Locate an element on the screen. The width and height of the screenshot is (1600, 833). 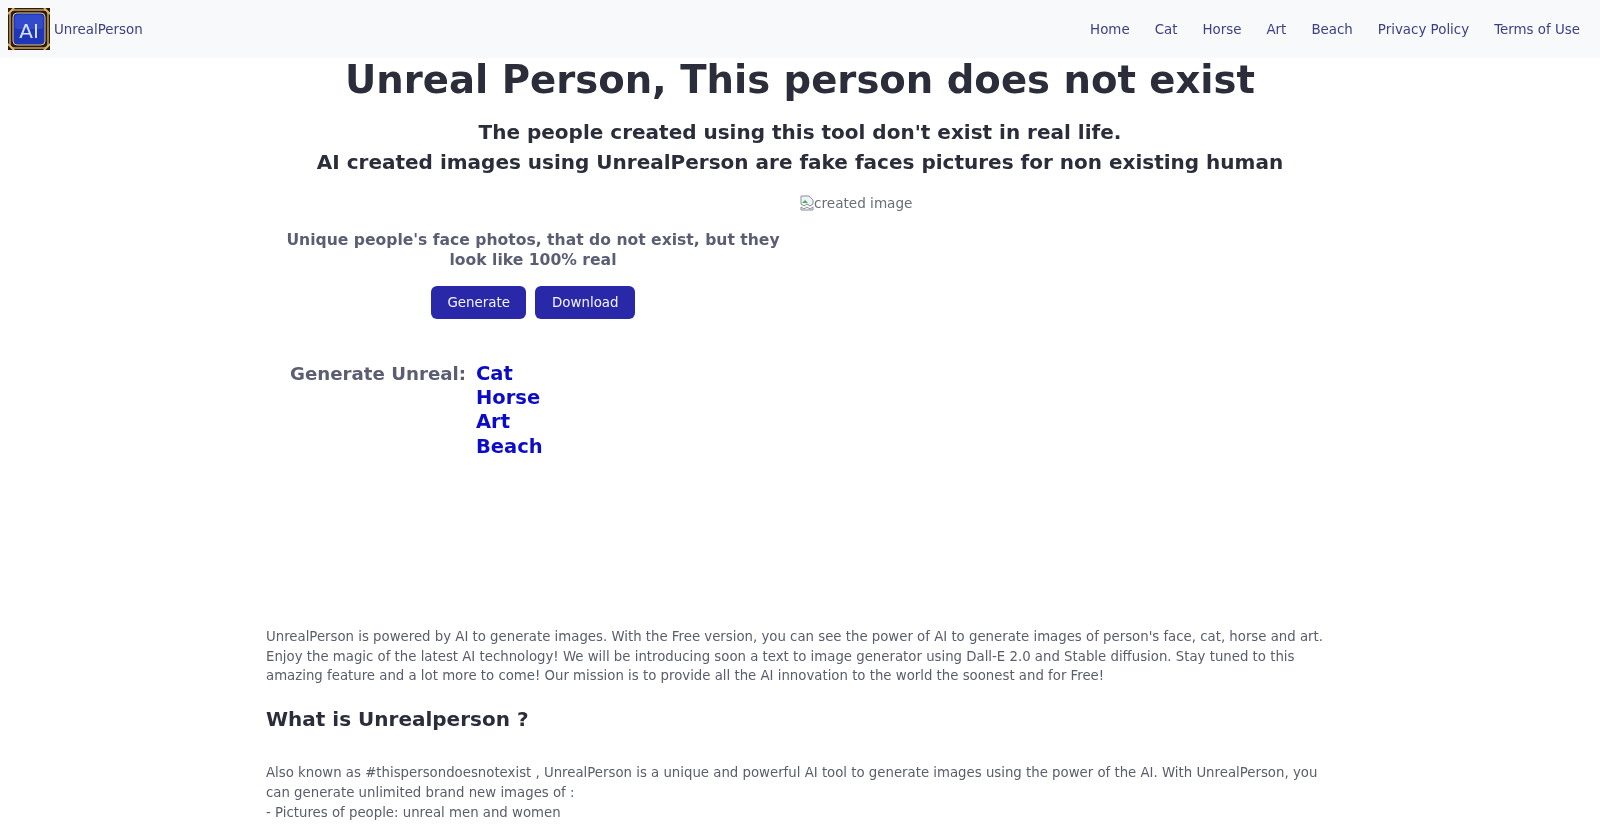
generate-unreal-label: Generate Unreal: is located at coordinates (377, 374).